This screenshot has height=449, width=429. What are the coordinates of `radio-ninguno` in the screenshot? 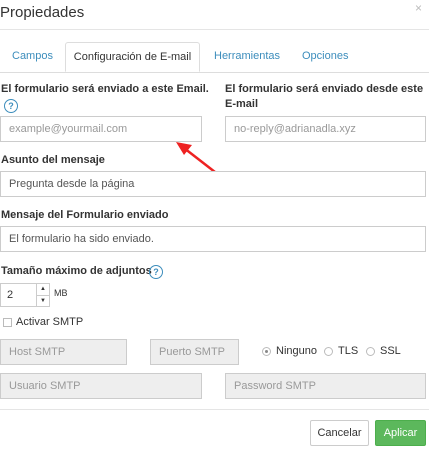 It's located at (266, 351).